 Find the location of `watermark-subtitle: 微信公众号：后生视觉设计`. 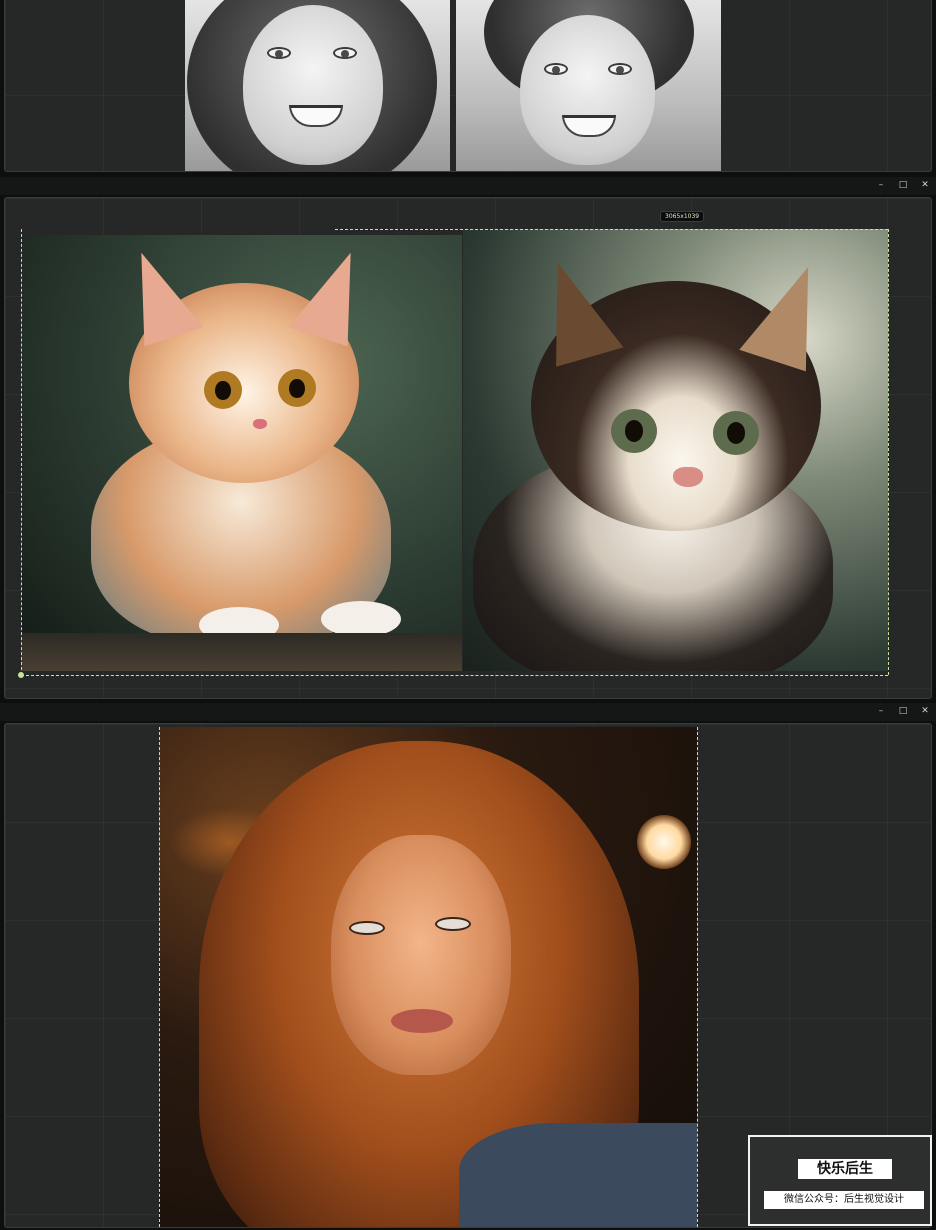

watermark-subtitle: 微信公众号：后生视觉设计 is located at coordinates (844, 1200).